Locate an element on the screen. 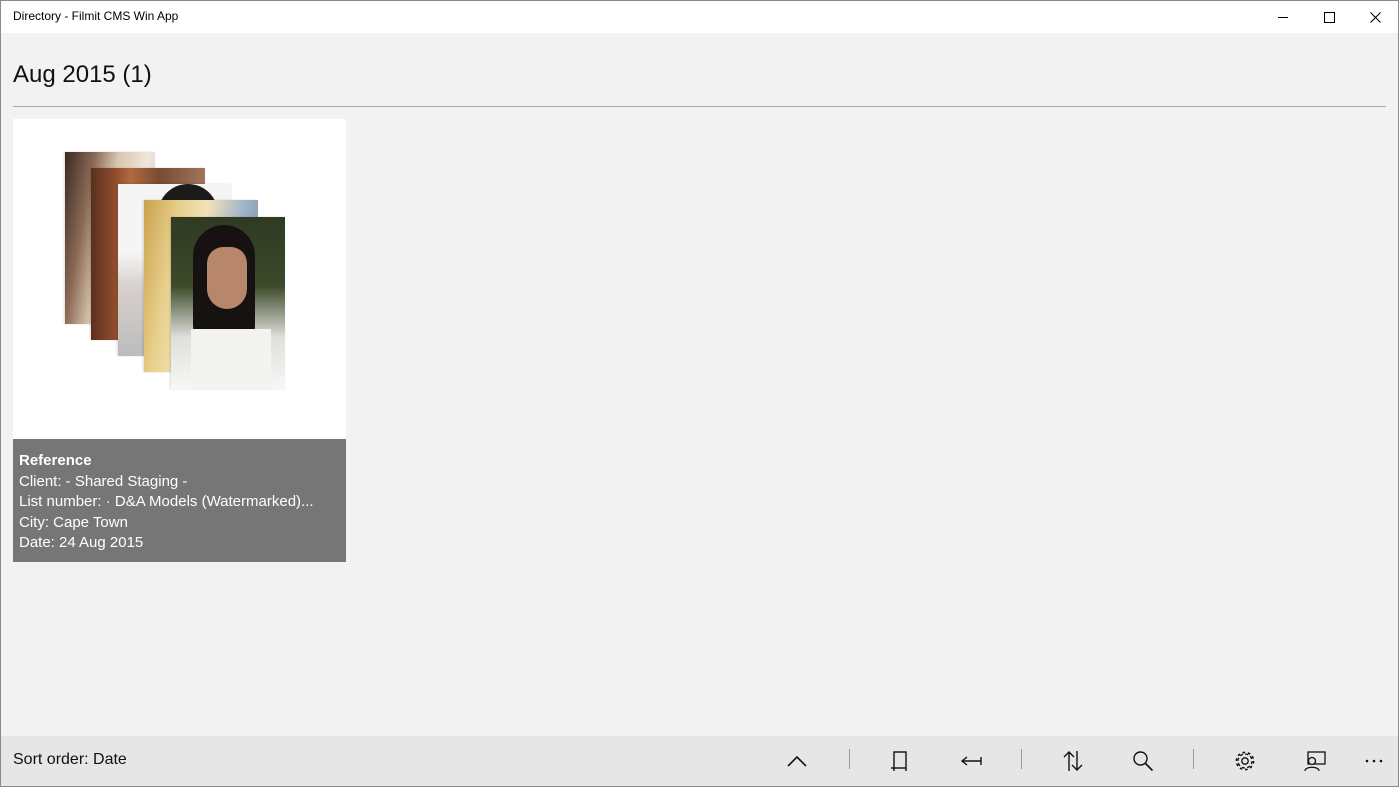 This screenshot has height=787, width=1399. header-divider is located at coordinates (699, 106).